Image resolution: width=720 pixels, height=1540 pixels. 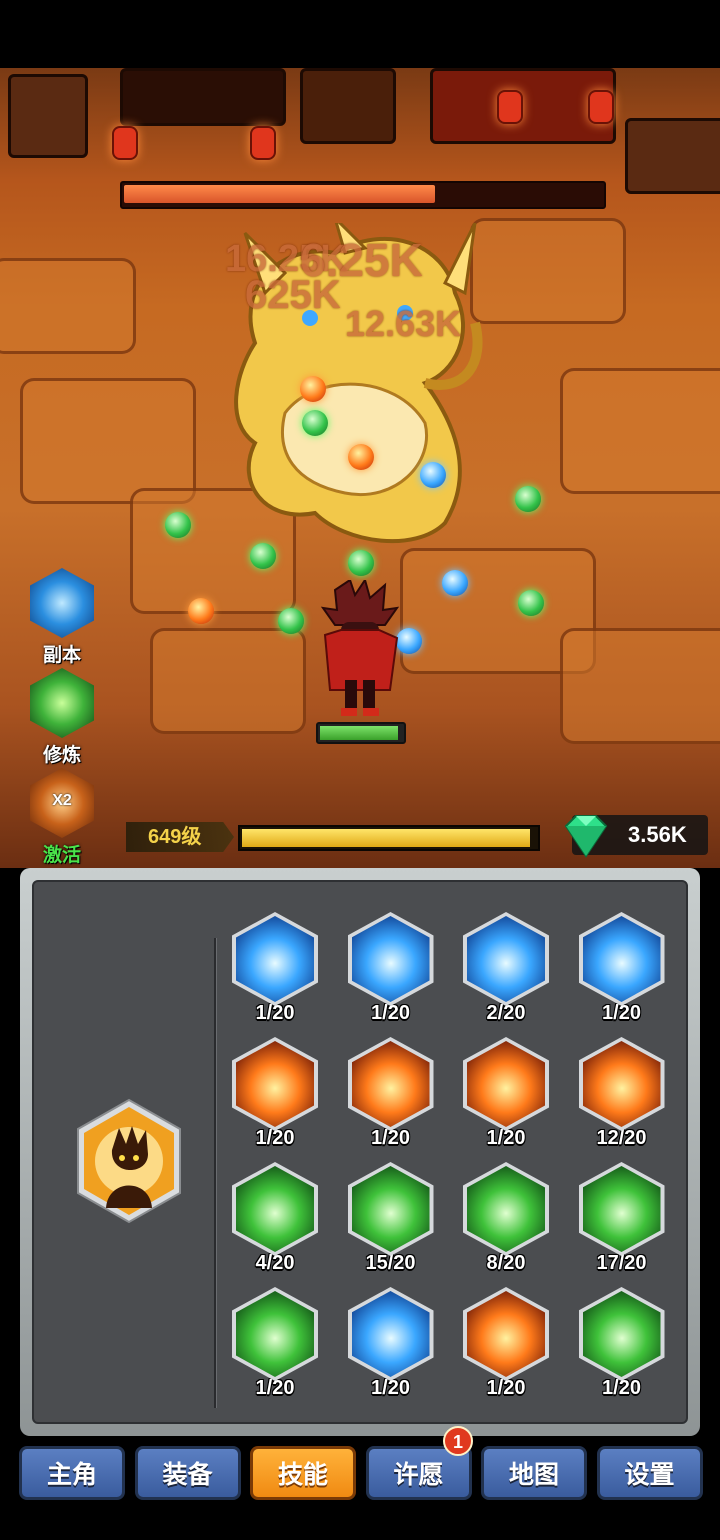 I want to click on heal-heart-icon, so click(x=275, y=1334).